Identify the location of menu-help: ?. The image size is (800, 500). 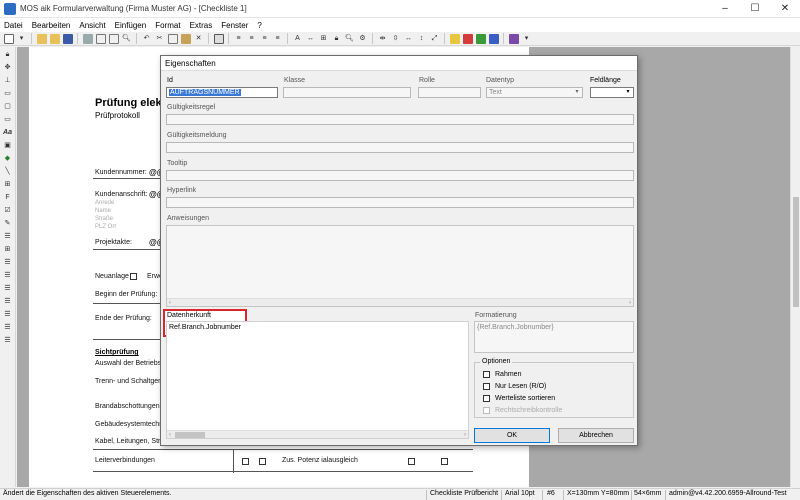
(259, 25).